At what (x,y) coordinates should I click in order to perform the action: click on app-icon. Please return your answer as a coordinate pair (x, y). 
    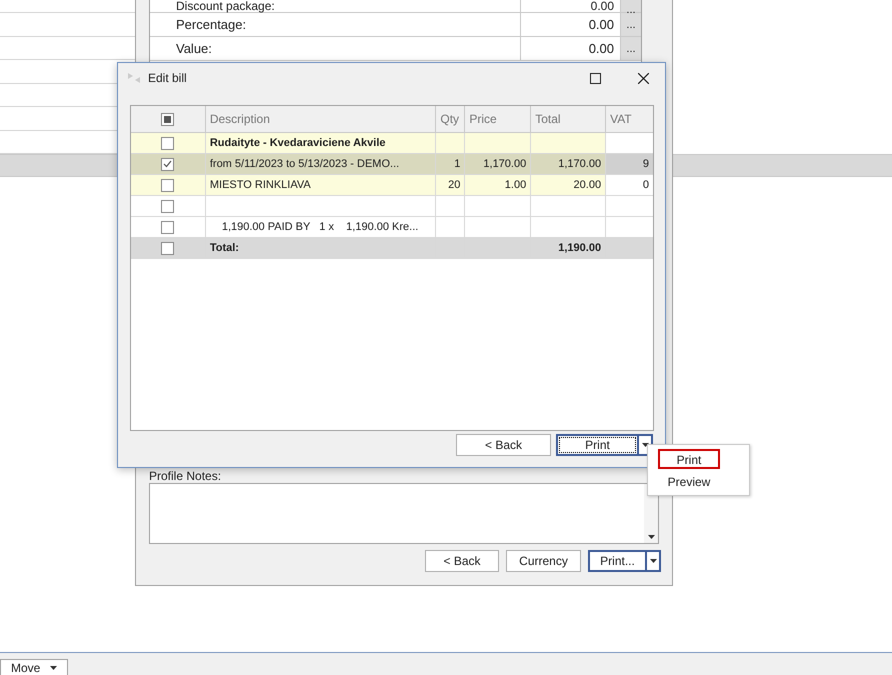
    Looking at the image, I should click on (134, 78).